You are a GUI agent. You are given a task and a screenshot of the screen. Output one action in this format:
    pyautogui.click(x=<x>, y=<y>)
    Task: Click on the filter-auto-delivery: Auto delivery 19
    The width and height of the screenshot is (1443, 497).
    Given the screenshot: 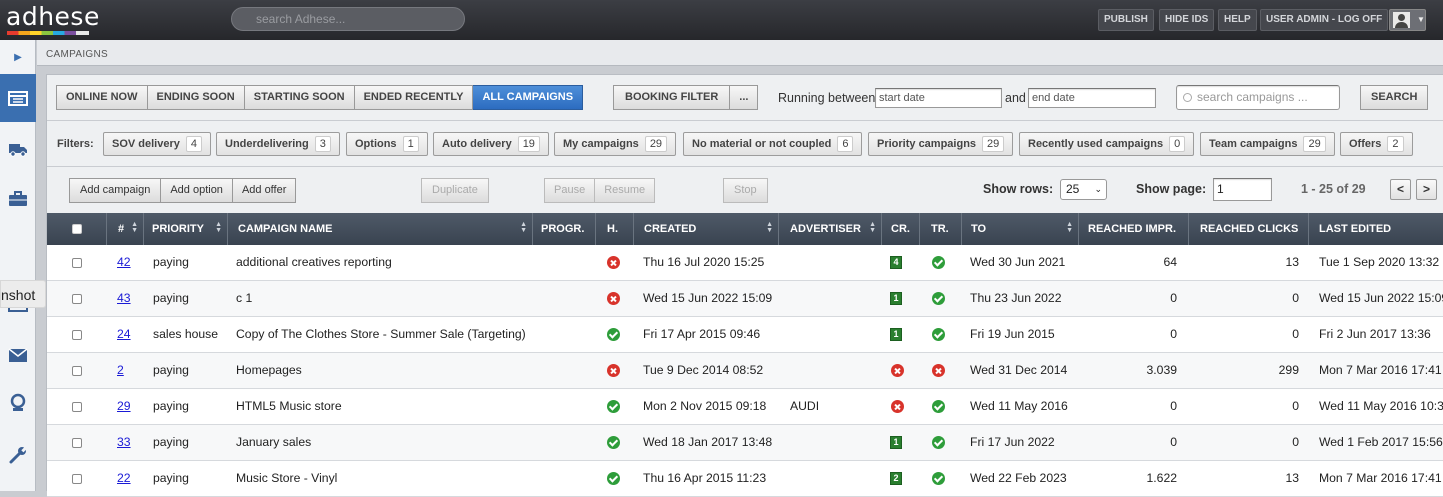 What is the action you would take?
    pyautogui.click(x=491, y=144)
    